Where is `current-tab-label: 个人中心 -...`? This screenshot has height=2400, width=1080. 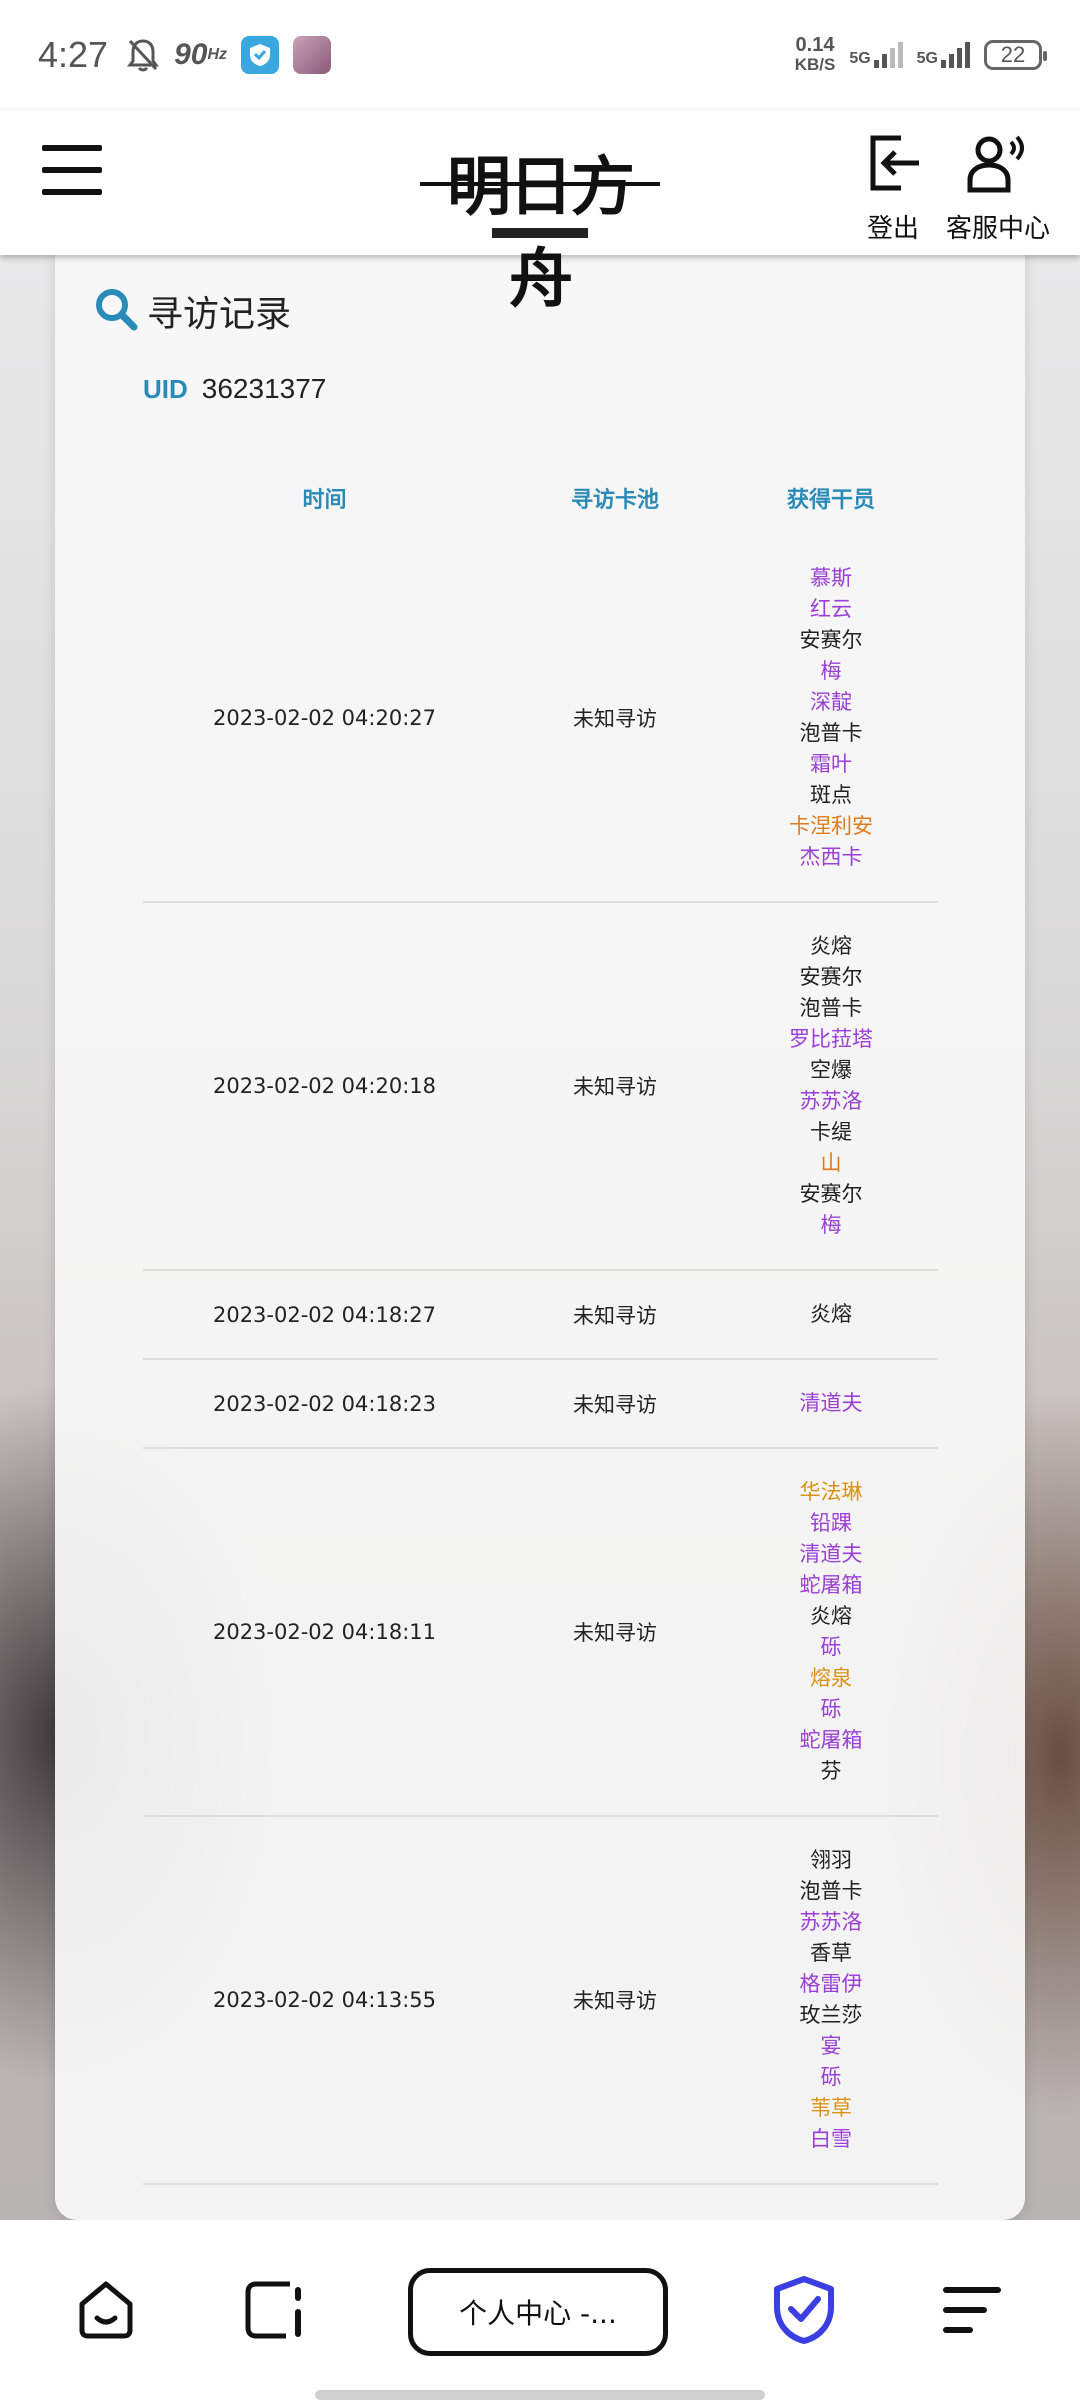 current-tab-label: 个人中心 -... is located at coordinates (538, 2313).